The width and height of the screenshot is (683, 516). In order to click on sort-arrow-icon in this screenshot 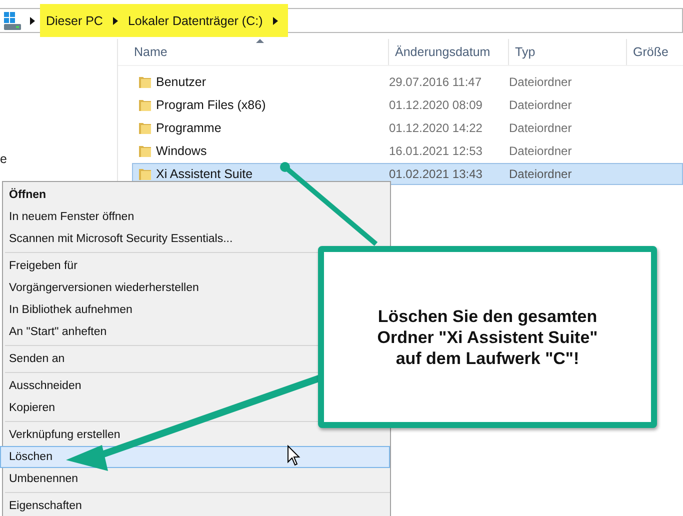, I will do `click(260, 41)`.